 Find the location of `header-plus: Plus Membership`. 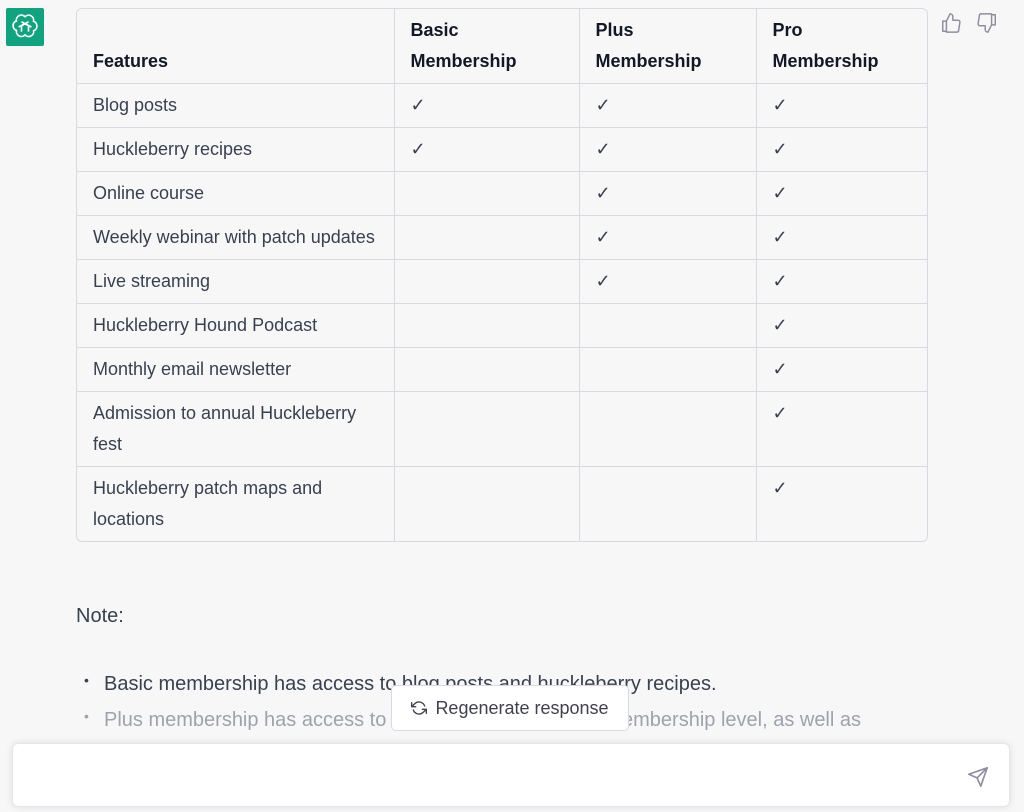

header-plus: Plus Membership is located at coordinates (668, 46).